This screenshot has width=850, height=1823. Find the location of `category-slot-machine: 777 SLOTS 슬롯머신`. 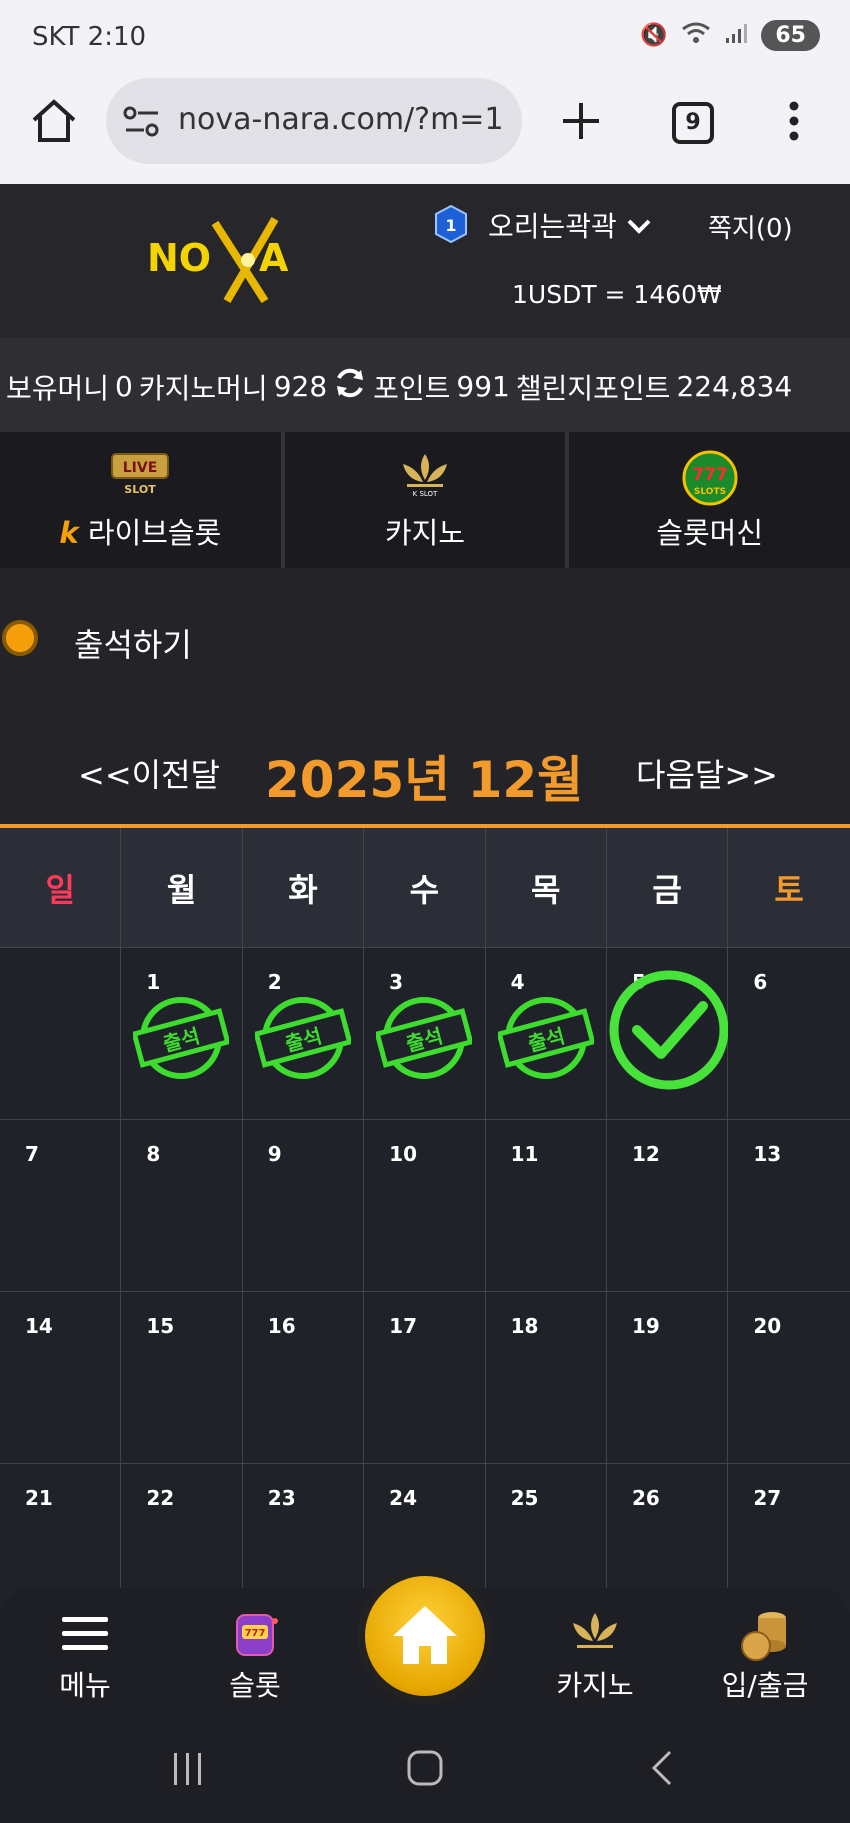

category-slot-machine: 777 SLOTS 슬롯머신 is located at coordinates (709, 500).